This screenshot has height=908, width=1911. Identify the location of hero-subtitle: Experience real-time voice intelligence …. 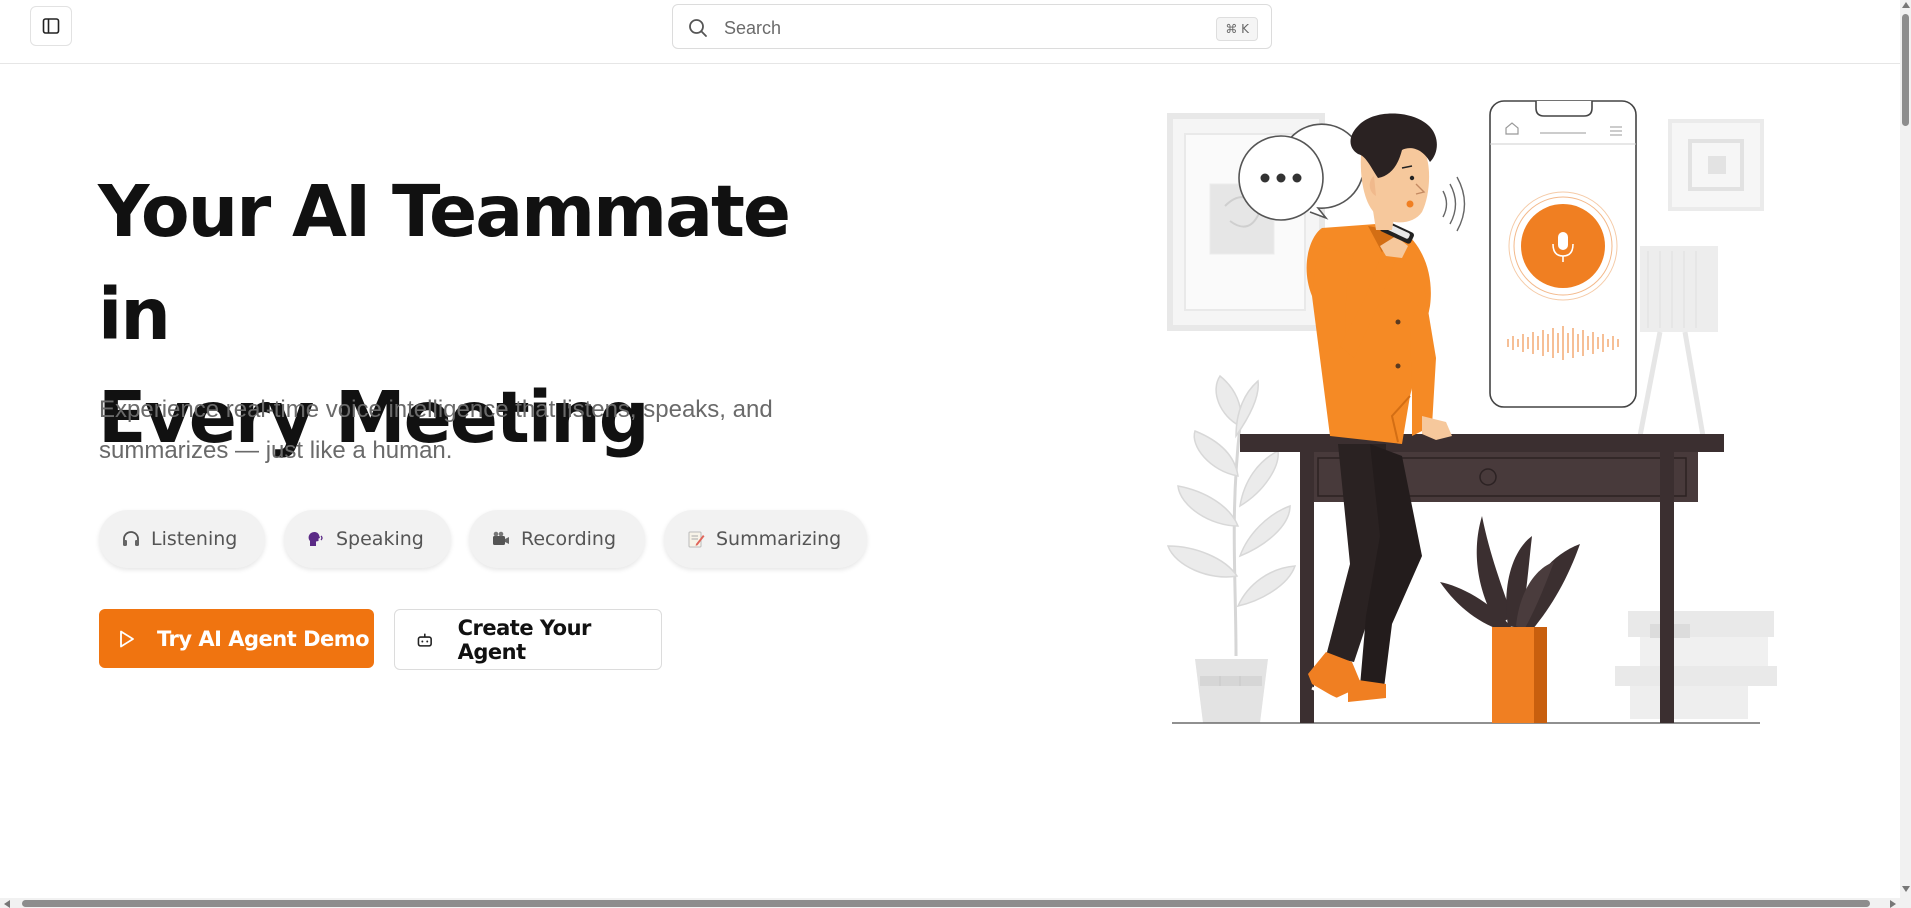
(459, 430).